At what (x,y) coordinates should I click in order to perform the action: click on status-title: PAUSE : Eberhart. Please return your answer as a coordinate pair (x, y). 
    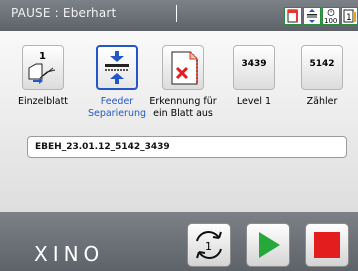
    Looking at the image, I should click on (64, 13).